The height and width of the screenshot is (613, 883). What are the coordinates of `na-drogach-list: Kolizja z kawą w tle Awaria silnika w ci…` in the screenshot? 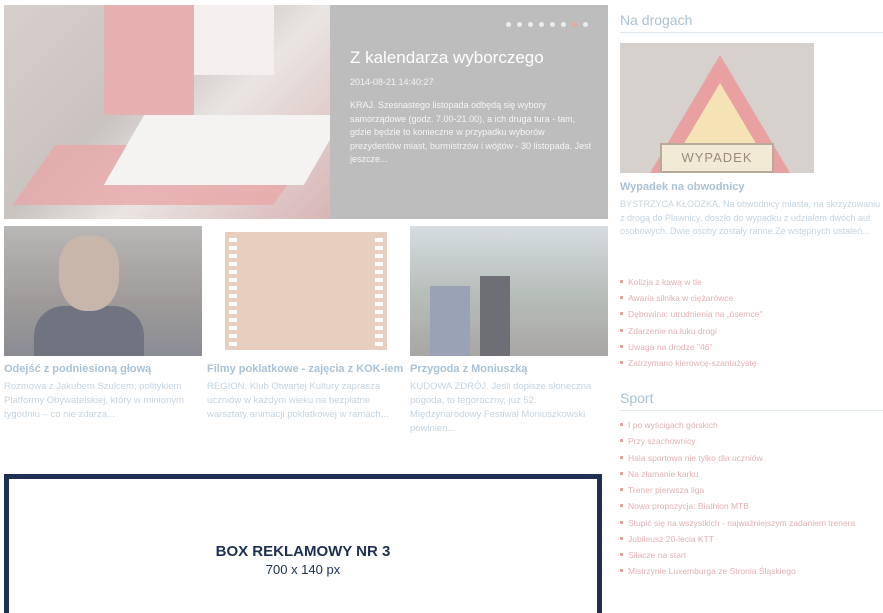 It's located at (751, 322).